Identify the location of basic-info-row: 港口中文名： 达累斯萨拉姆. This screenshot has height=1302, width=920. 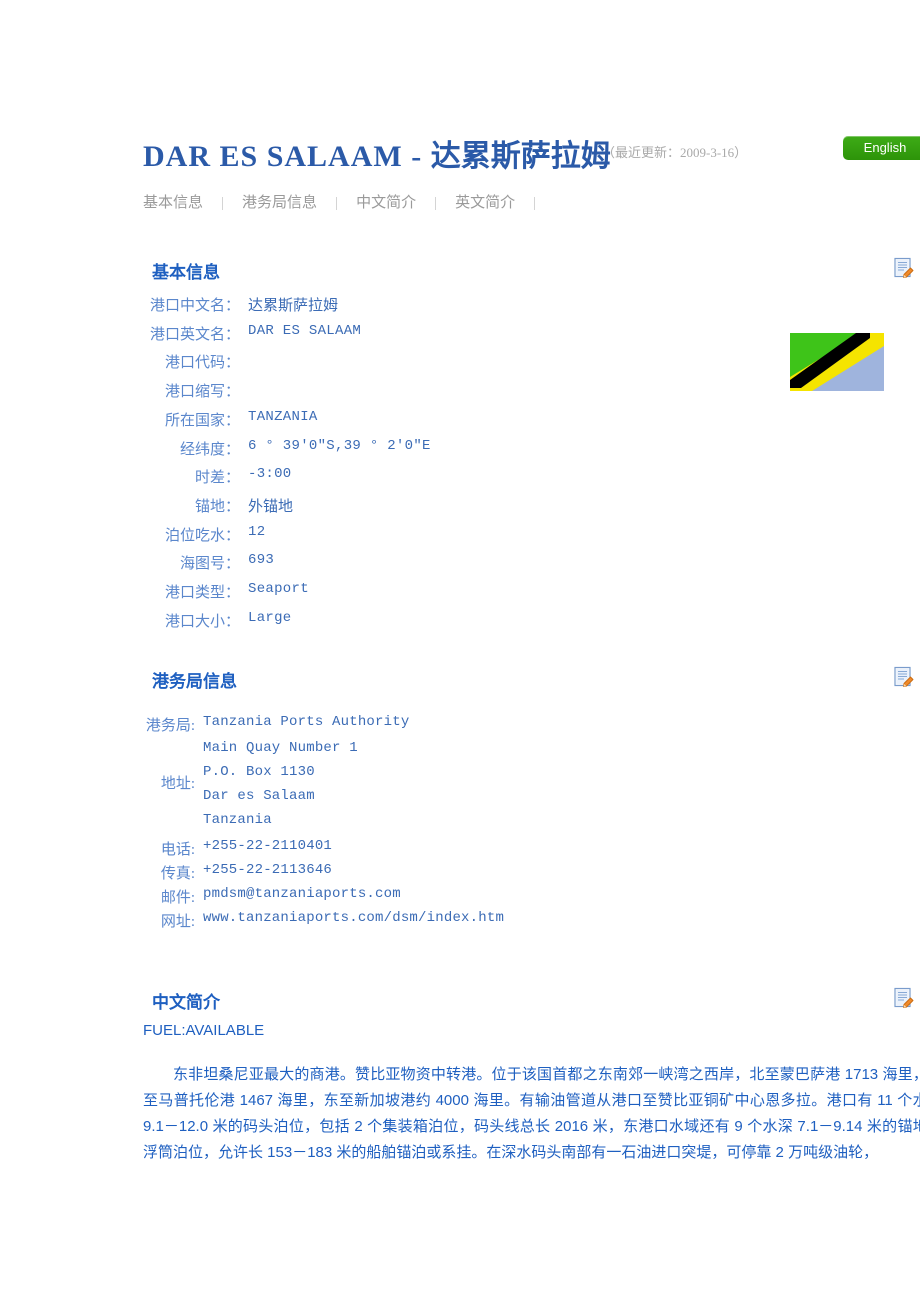
(460, 308).